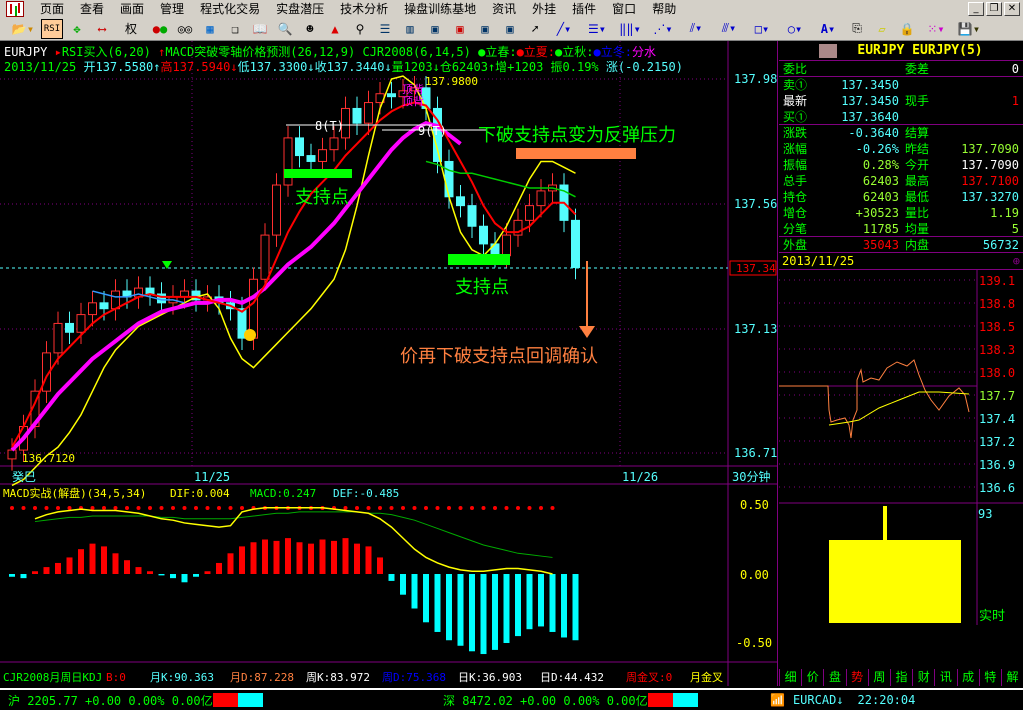 The width and height of the screenshot is (1023, 710). I want to click on pointer-icon: ➚, so click(535, 29).